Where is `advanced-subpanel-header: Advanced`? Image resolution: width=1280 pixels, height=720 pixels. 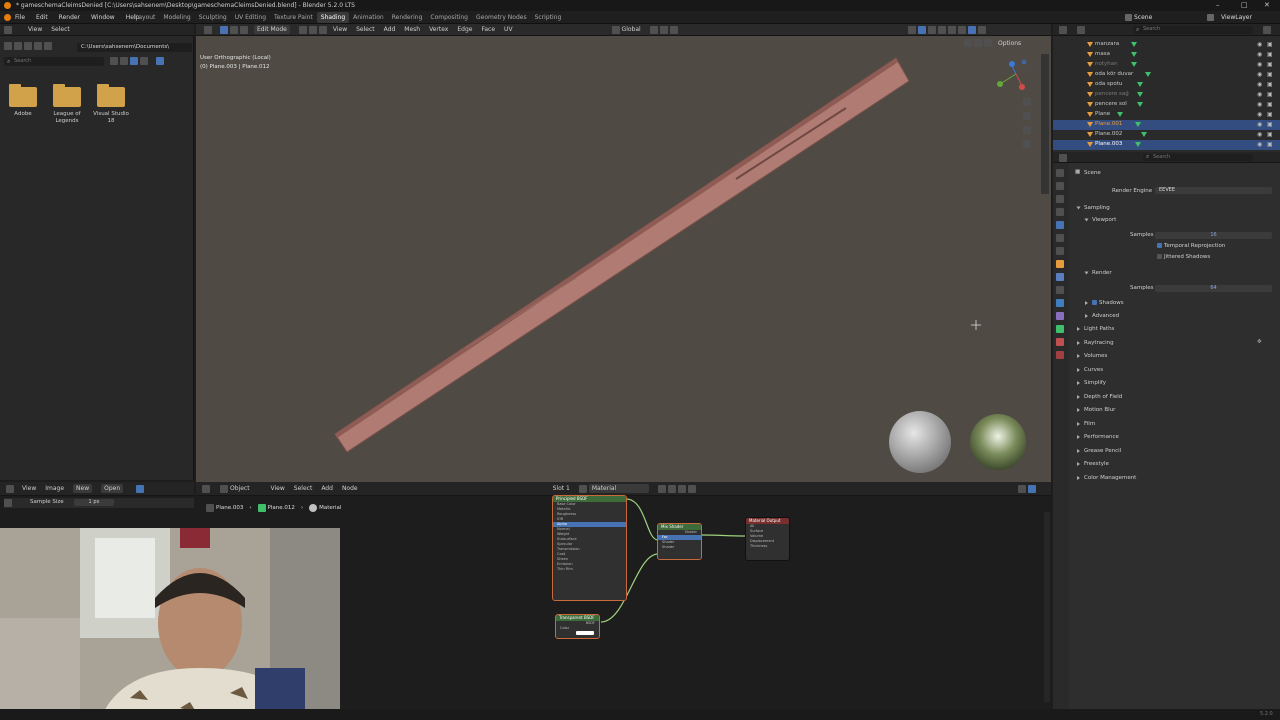 advanced-subpanel-header: Advanced is located at coordinates (1102, 316).